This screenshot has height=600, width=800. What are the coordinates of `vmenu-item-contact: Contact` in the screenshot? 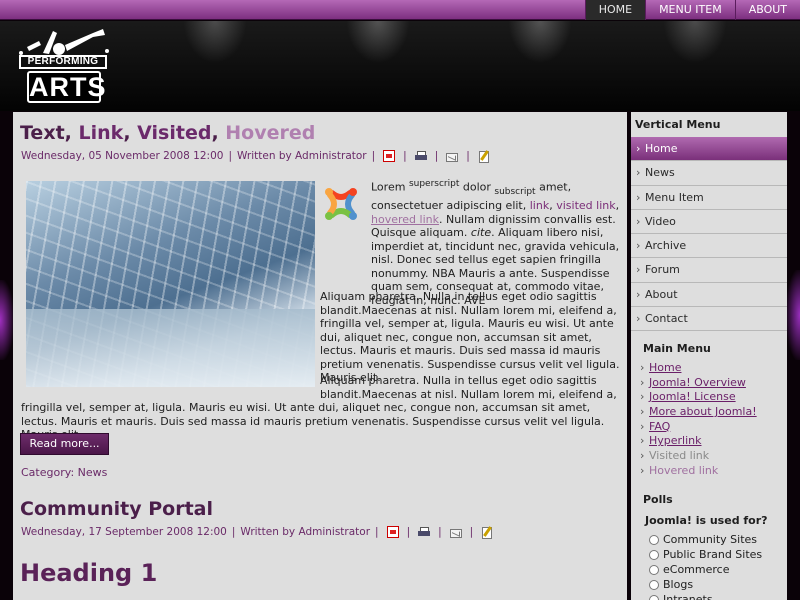 It's located at (709, 319).